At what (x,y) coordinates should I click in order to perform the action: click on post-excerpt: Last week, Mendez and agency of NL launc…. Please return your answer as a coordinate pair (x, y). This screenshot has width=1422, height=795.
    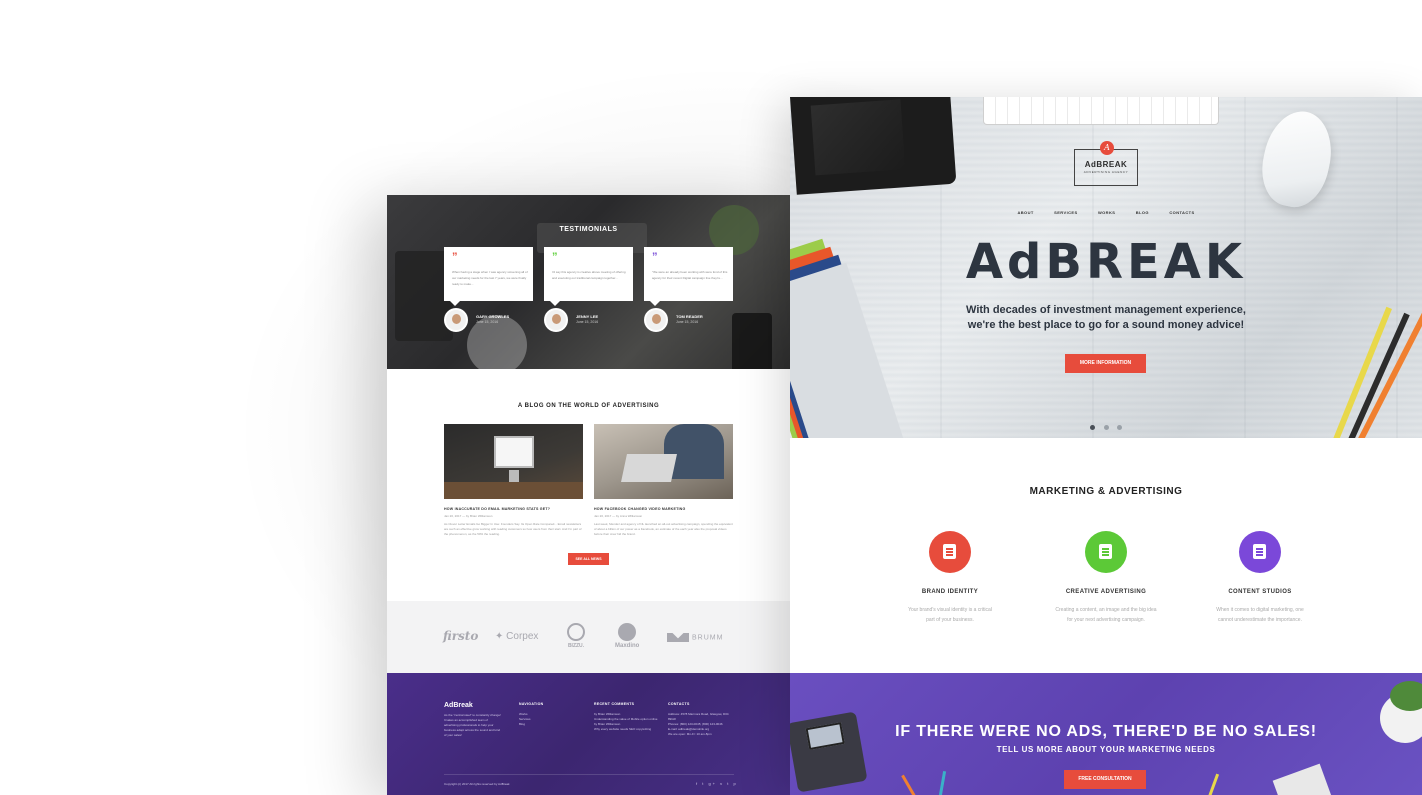
    Looking at the image, I should click on (663, 529).